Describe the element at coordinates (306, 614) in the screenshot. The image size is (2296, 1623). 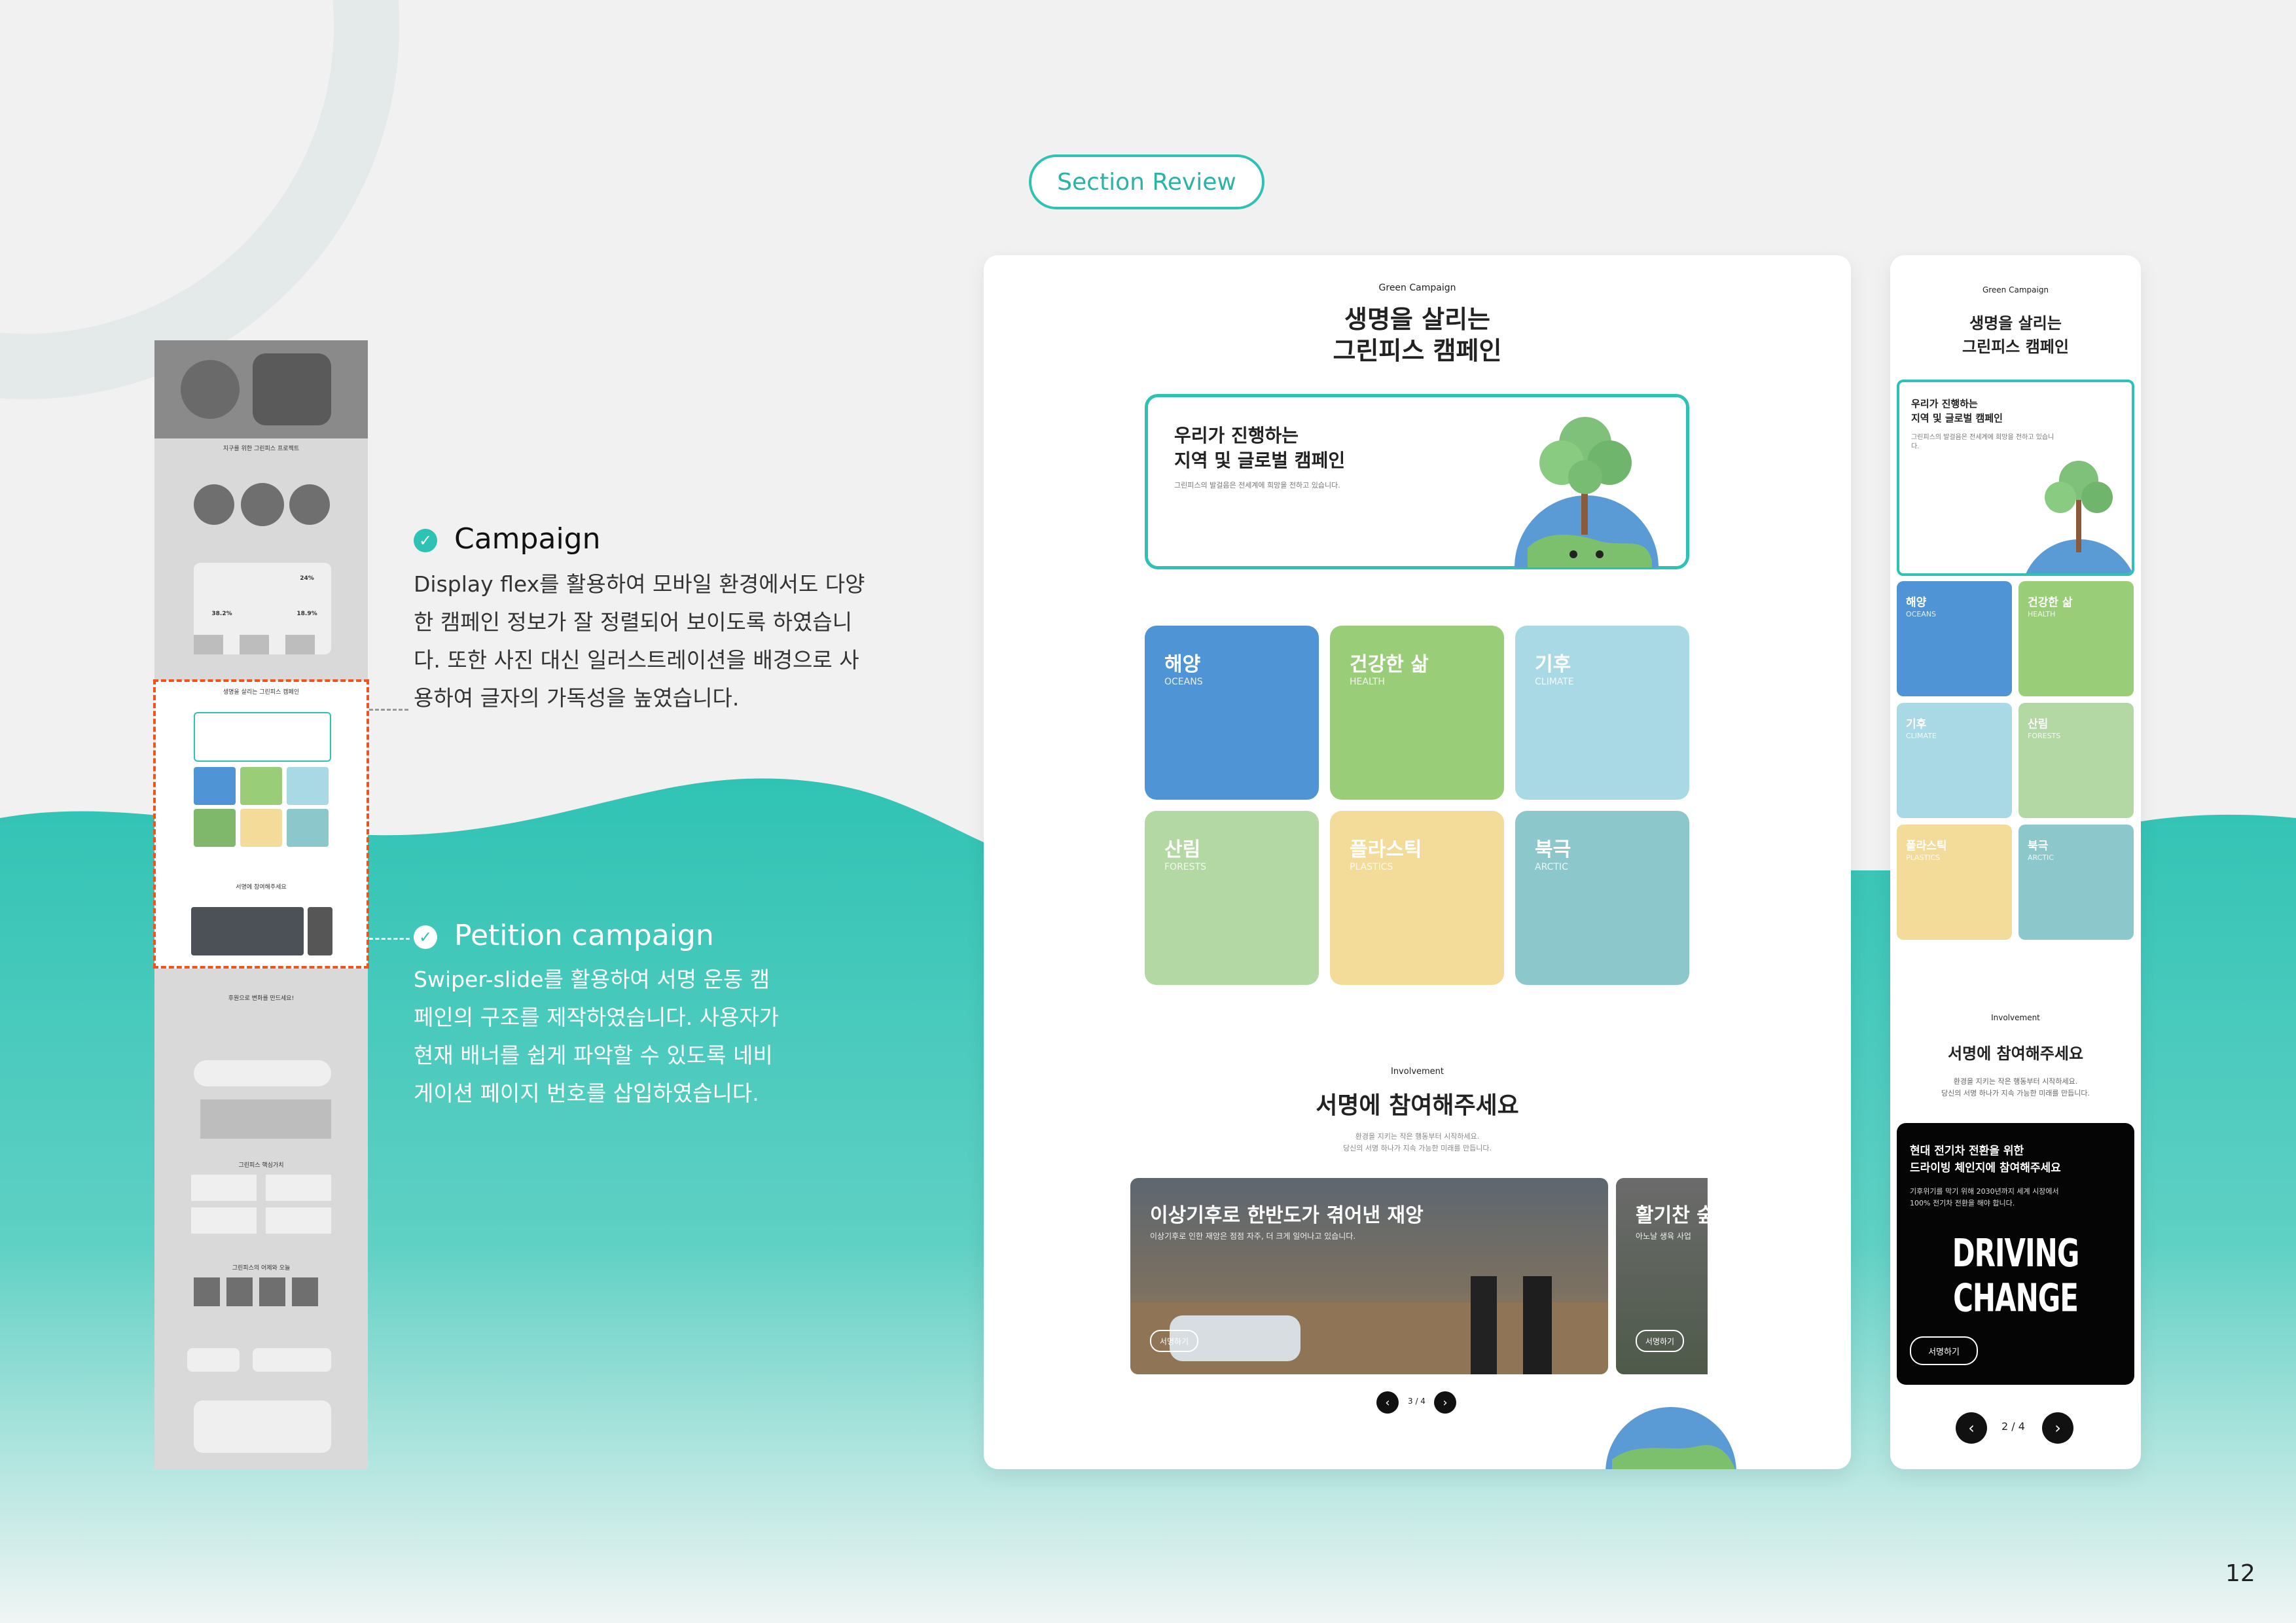
I see `thumb-percent-3: 18.9%` at that location.